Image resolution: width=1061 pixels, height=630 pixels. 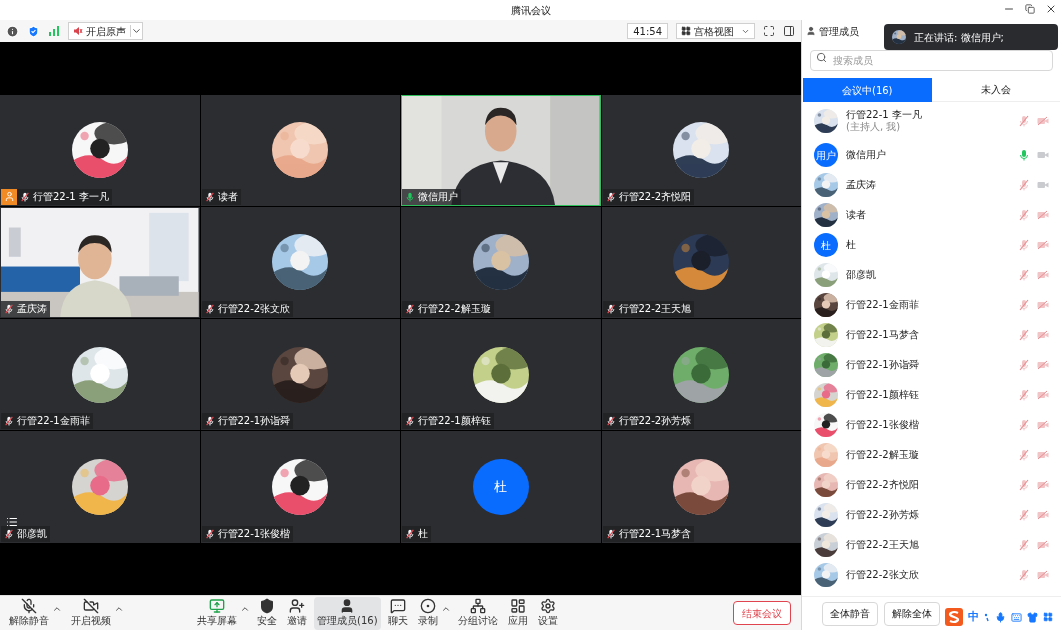 I want to click on member-row: 行管22-2张文欣, so click(x=931, y=575).